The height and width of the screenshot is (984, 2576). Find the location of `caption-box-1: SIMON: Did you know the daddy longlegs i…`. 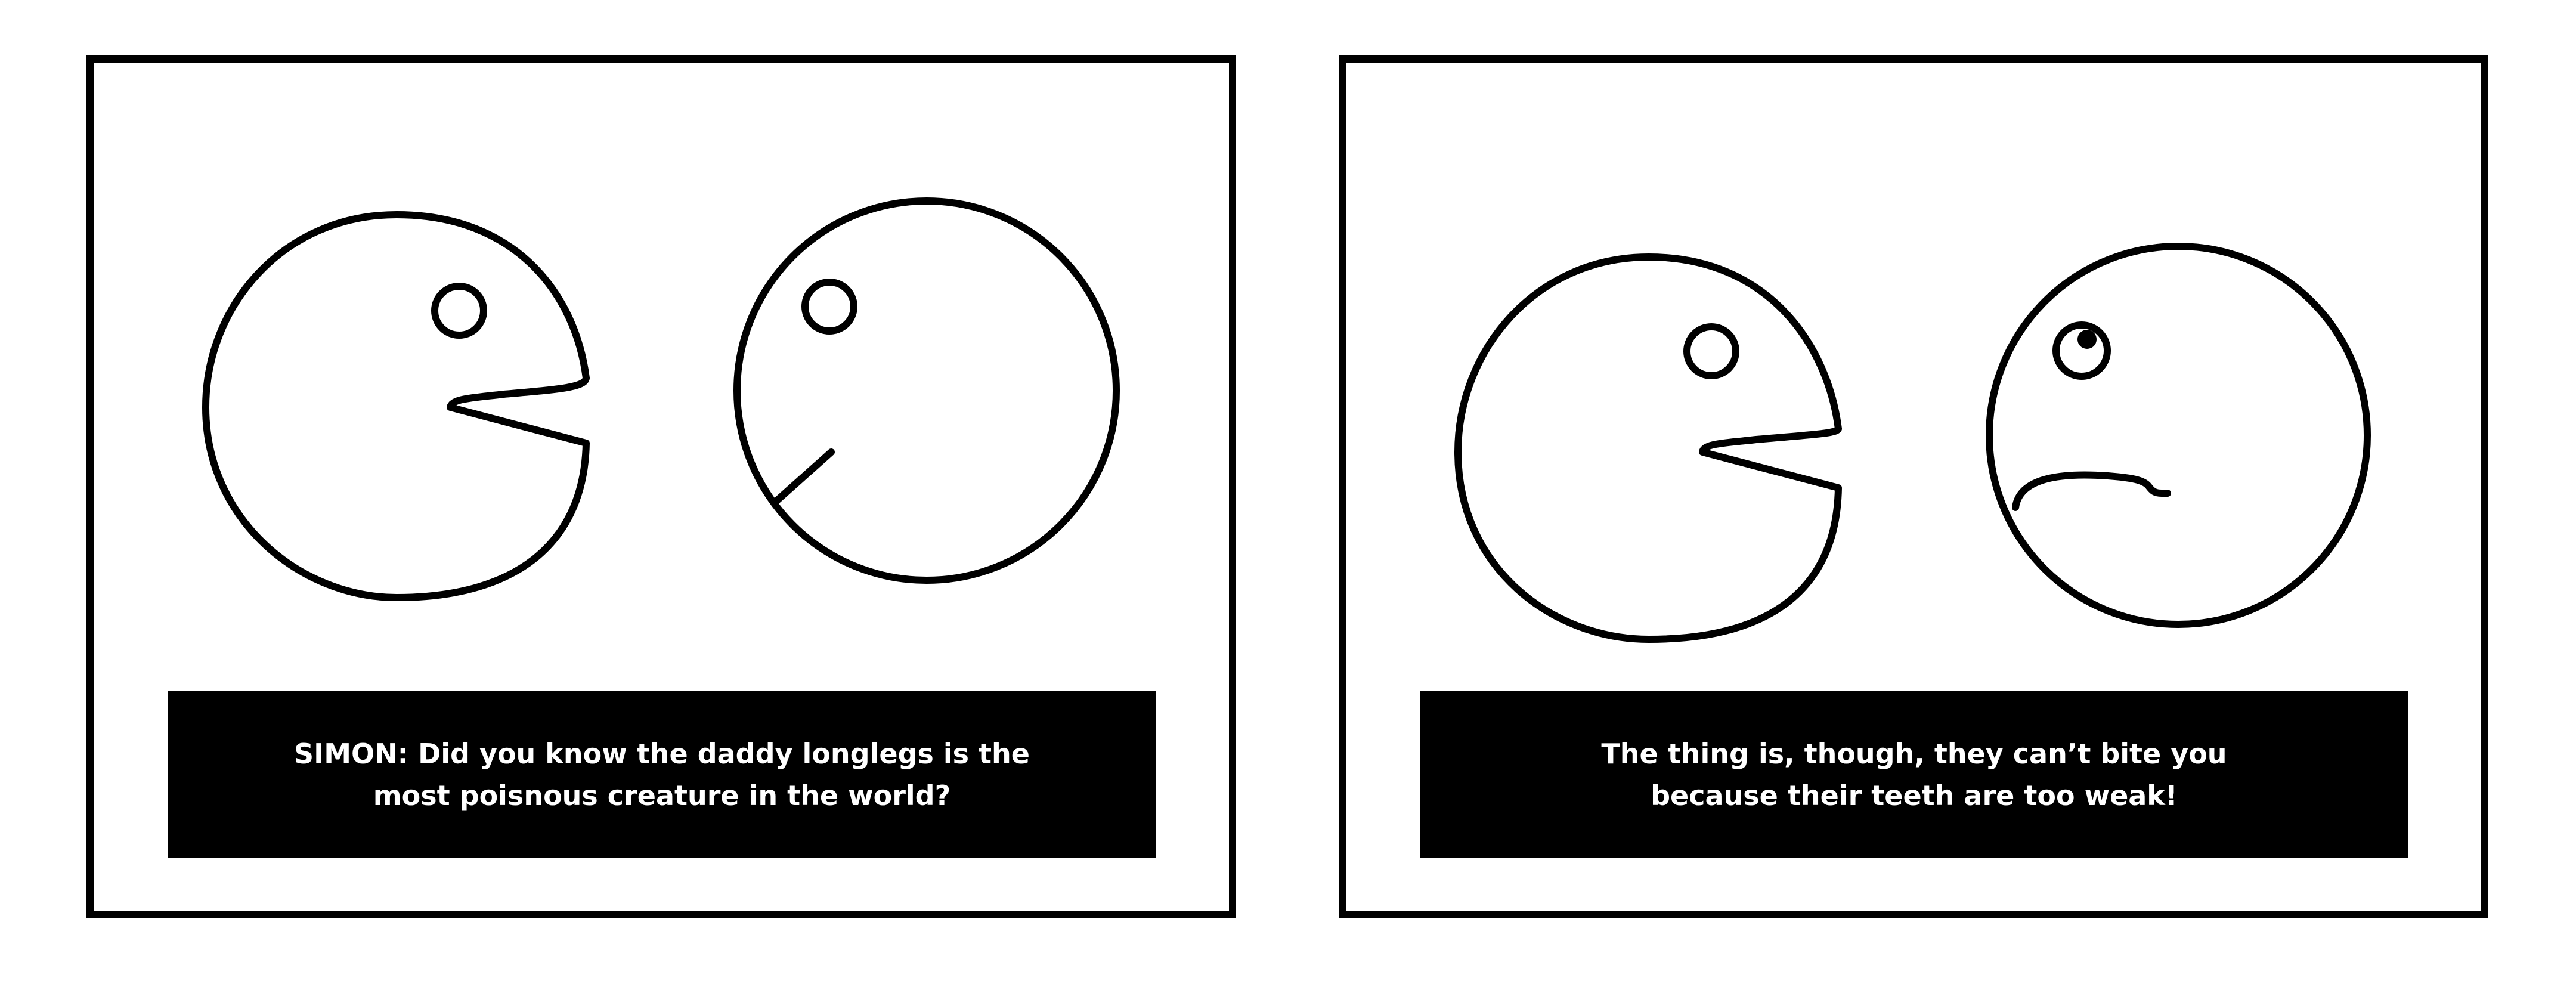

caption-box-1: SIMON: Did you know the daddy longlegs i… is located at coordinates (662, 774).